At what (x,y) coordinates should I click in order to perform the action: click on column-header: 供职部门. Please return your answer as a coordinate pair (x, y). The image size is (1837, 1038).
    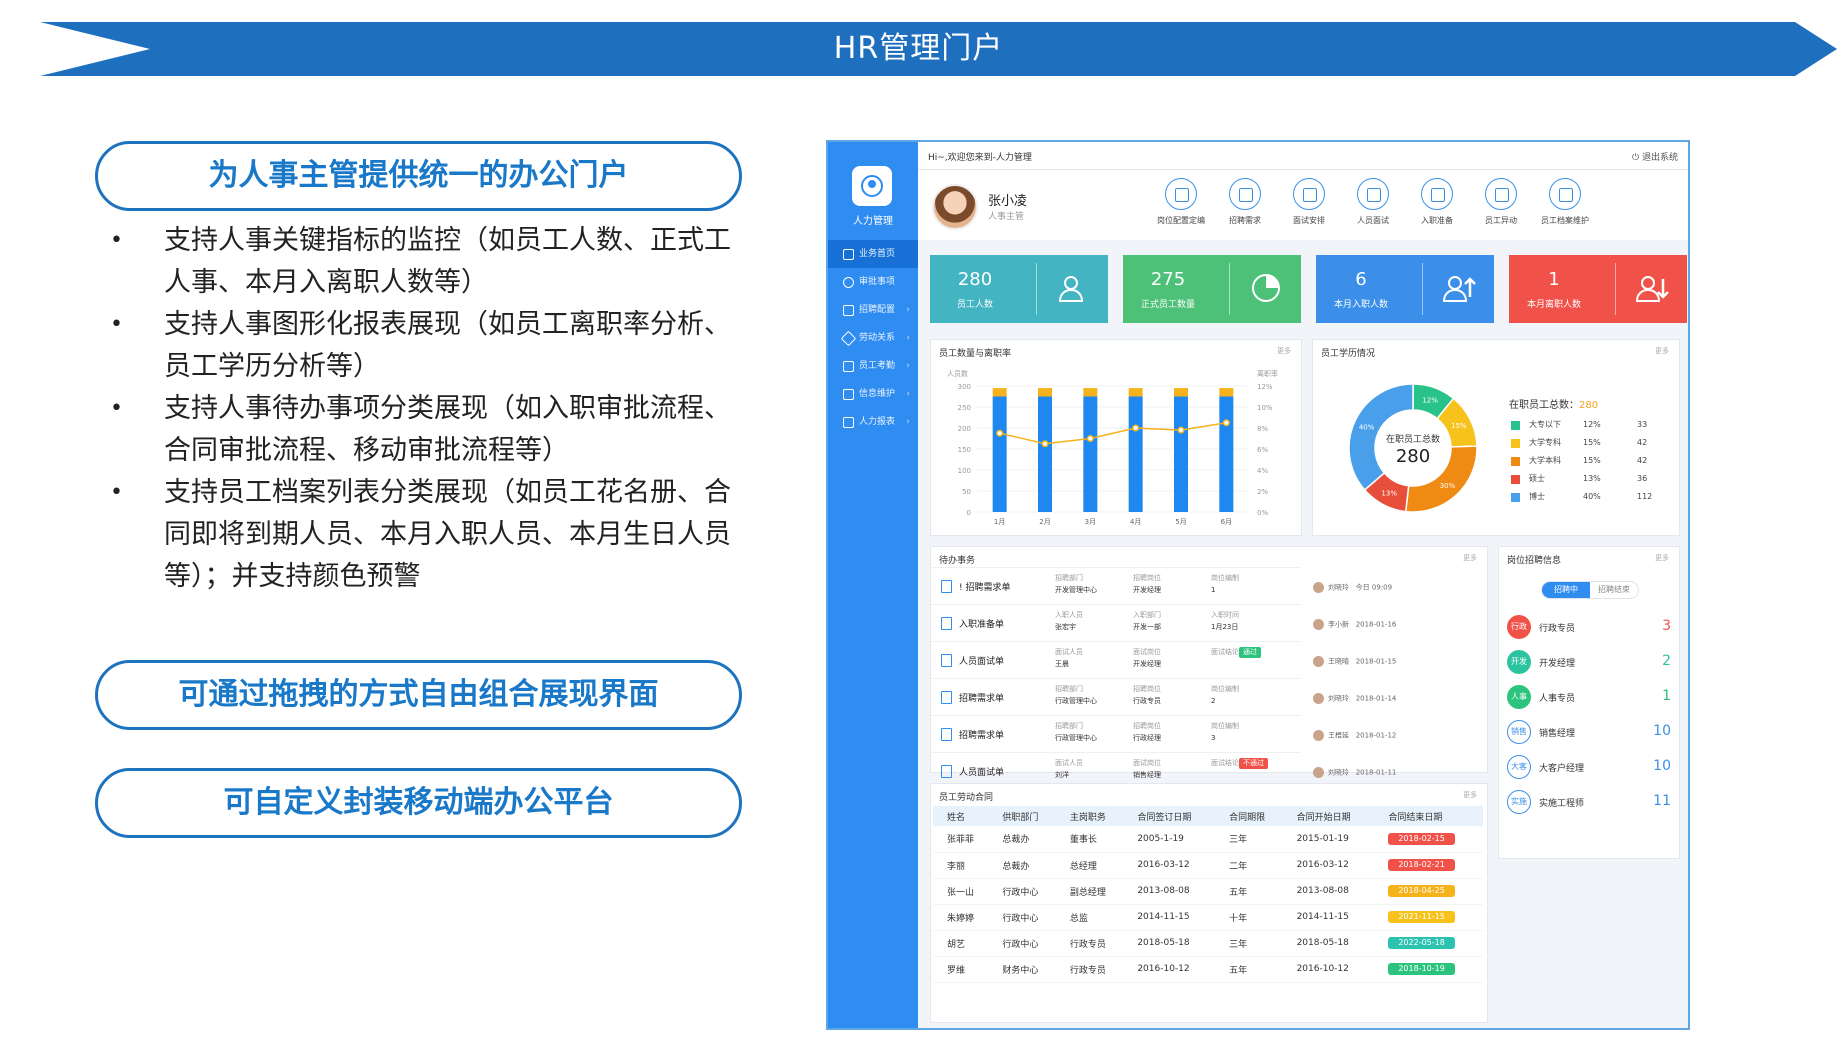
    Looking at the image, I should click on (1022, 816).